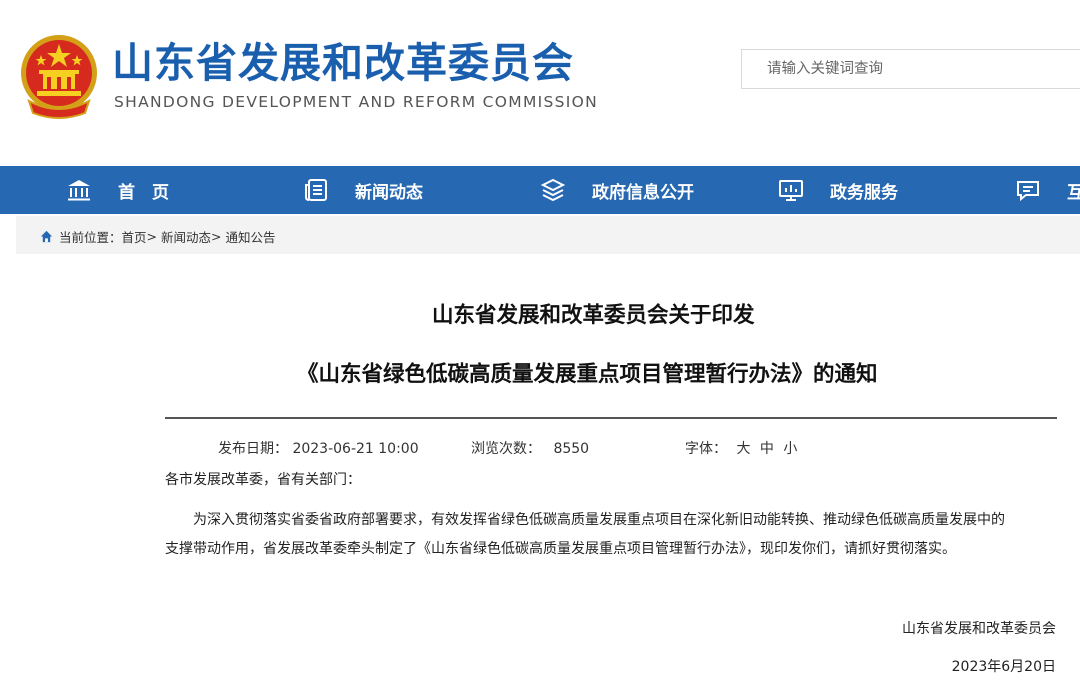  I want to click on nav-item-gov-info: 政府信息公开, so click(617, 190).